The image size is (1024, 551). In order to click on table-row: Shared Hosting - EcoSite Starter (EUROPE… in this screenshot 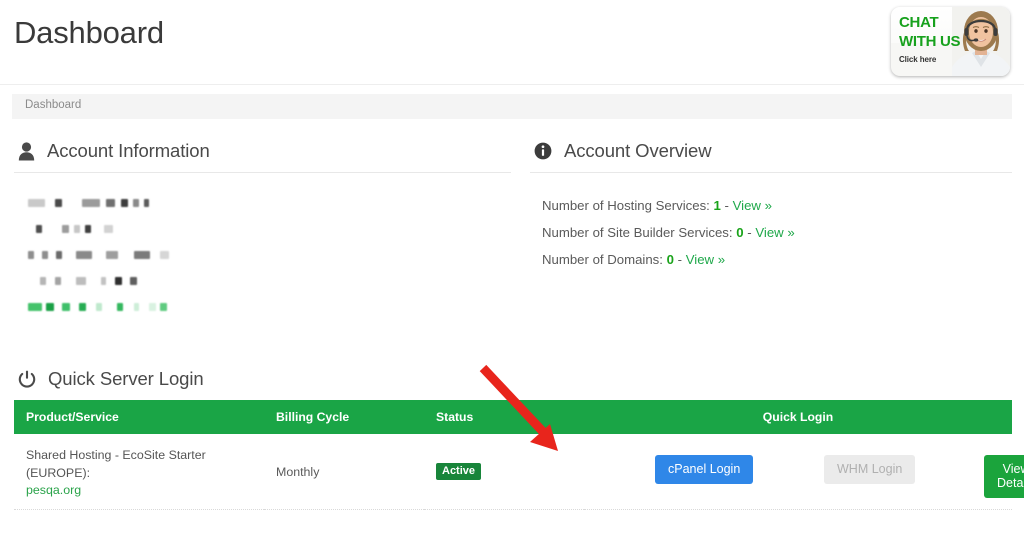, I will do `click(519, 472)`.